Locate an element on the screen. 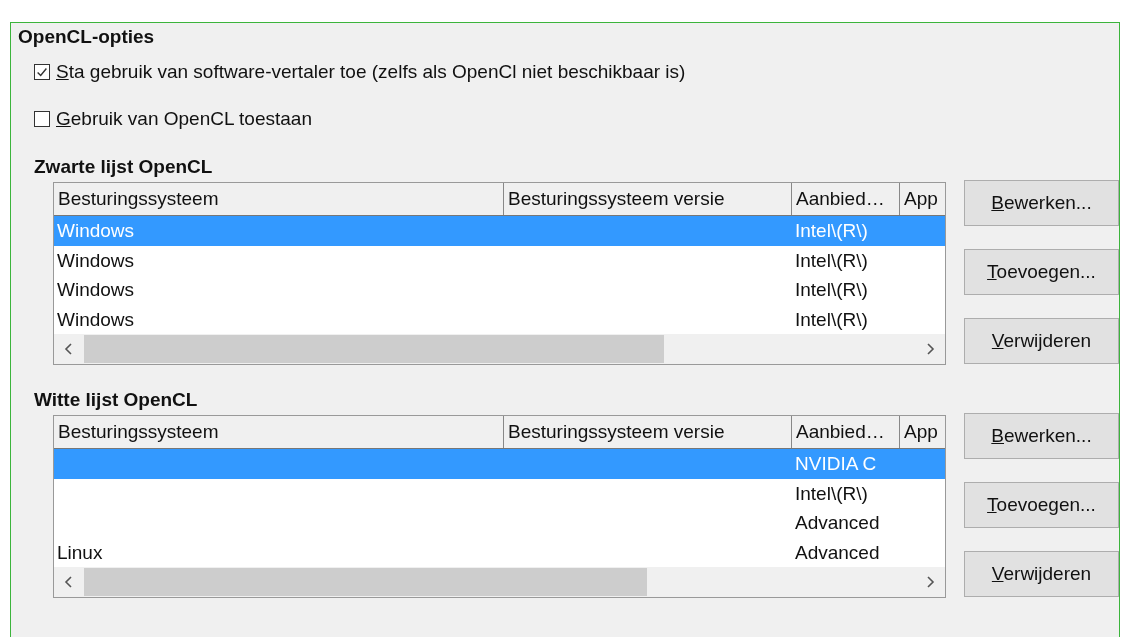  list-title: Witte lijst OpenCL is located at coordinates (116, 400).